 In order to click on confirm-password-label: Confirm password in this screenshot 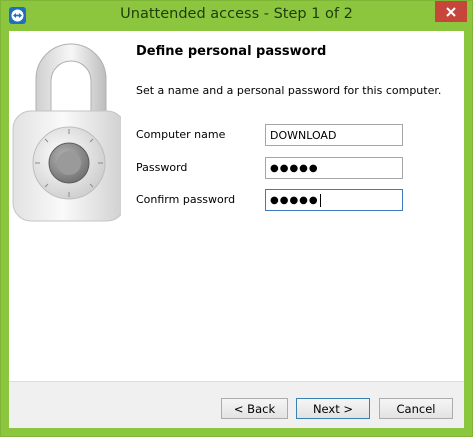, I will do `click(186, 199)`.